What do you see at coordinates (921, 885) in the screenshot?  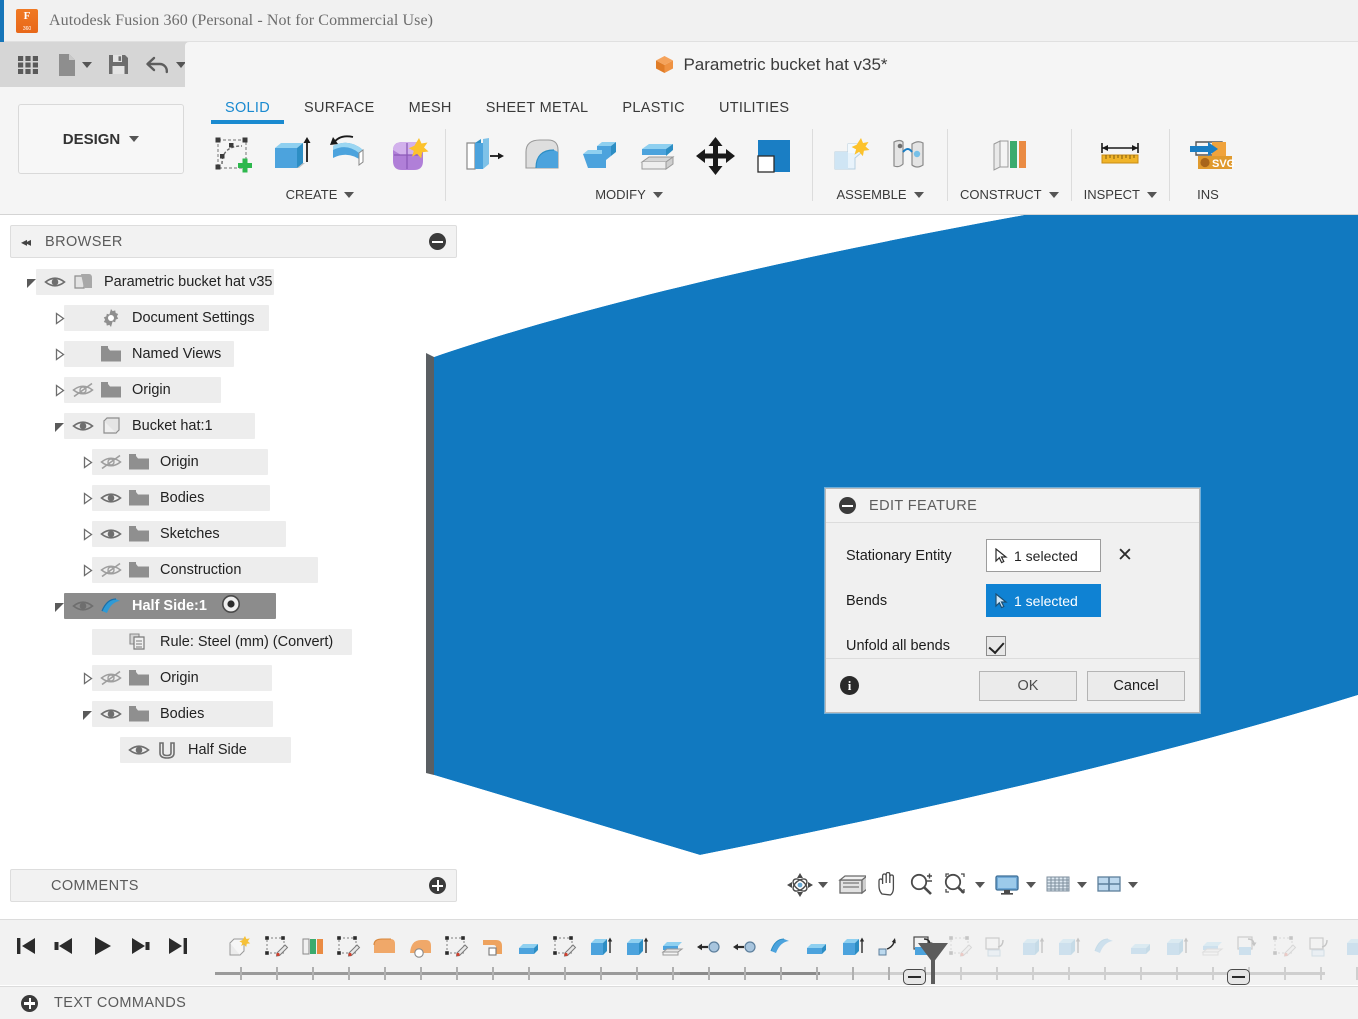 I see `zoom-button` at bounding box center [921, 885].